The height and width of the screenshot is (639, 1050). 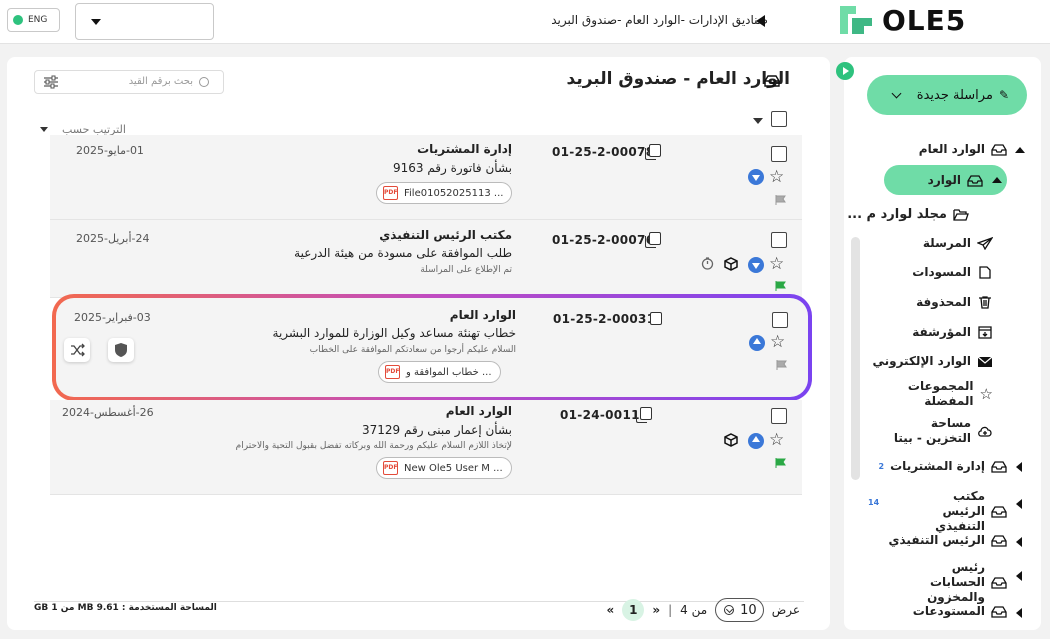 I want to click on sidebar-scrollbar, so click(x=855, y=358).